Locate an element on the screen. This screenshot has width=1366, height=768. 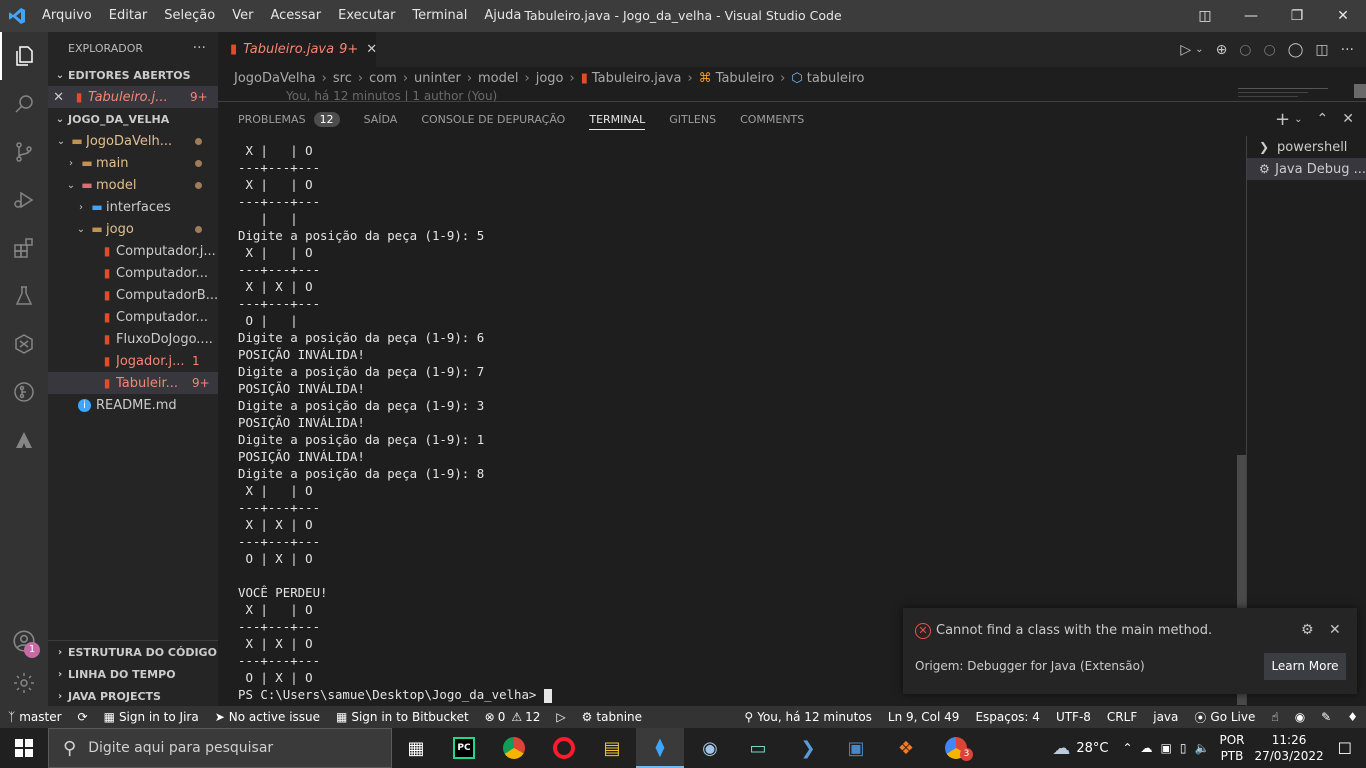
chrome-profile-icon: 3 is located at coordinates (956, 748).